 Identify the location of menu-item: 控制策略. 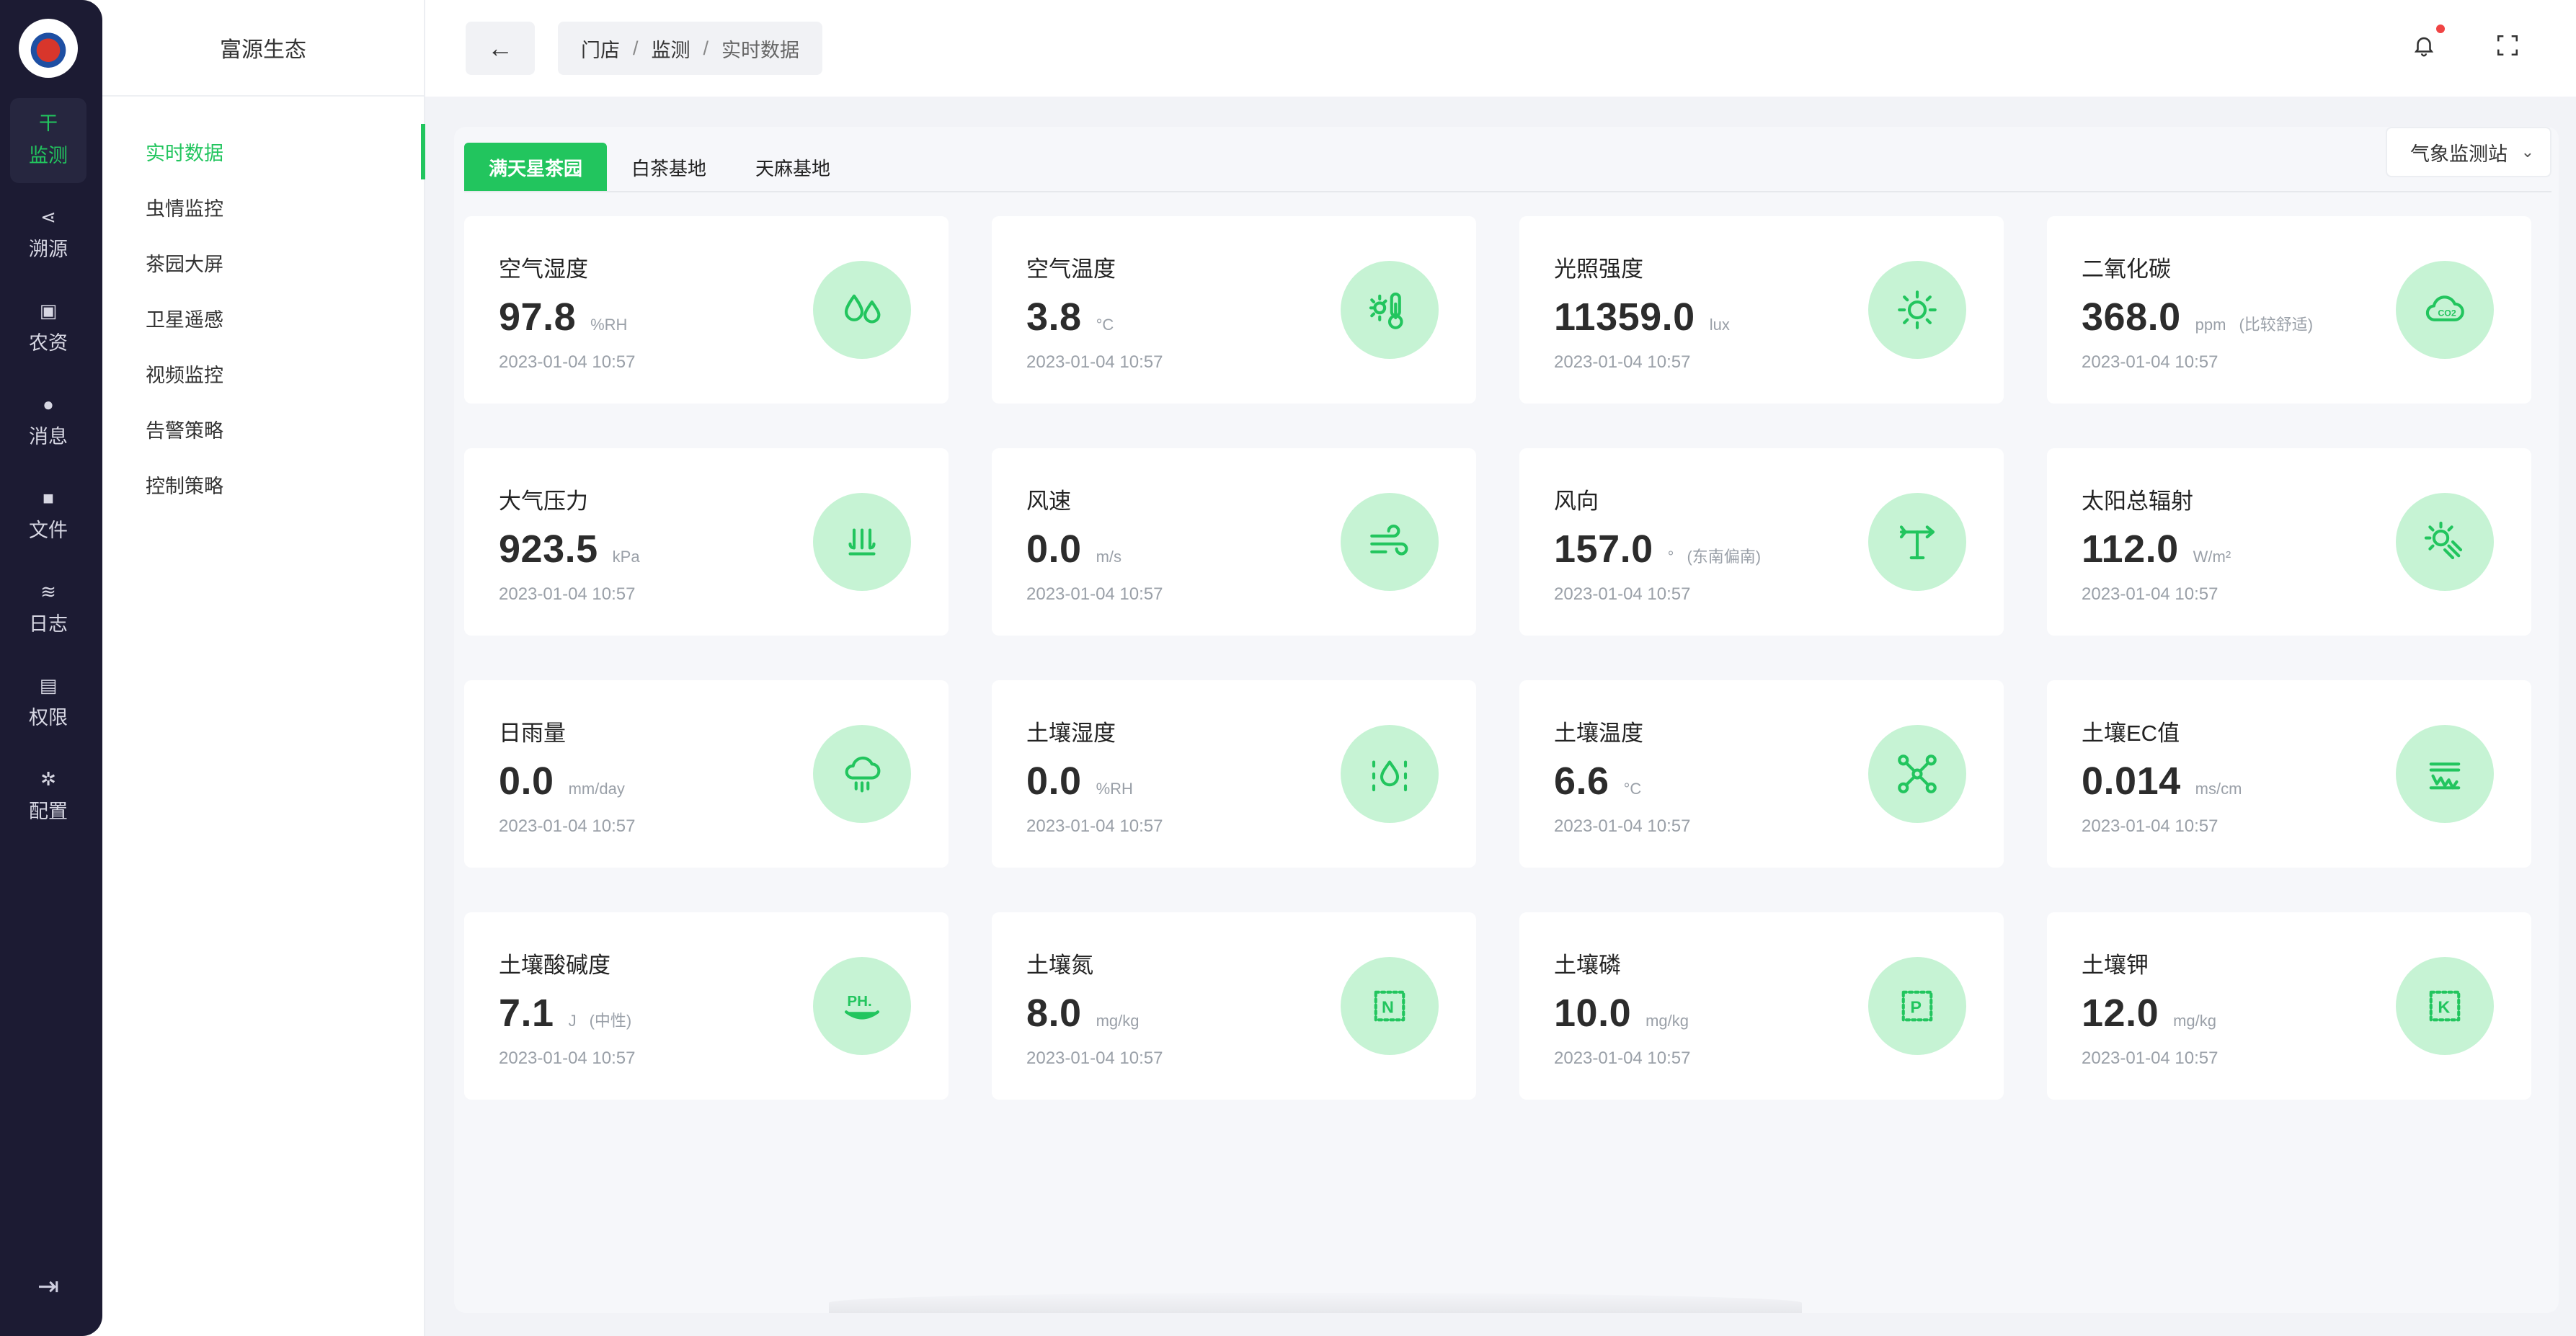
(263, 484).